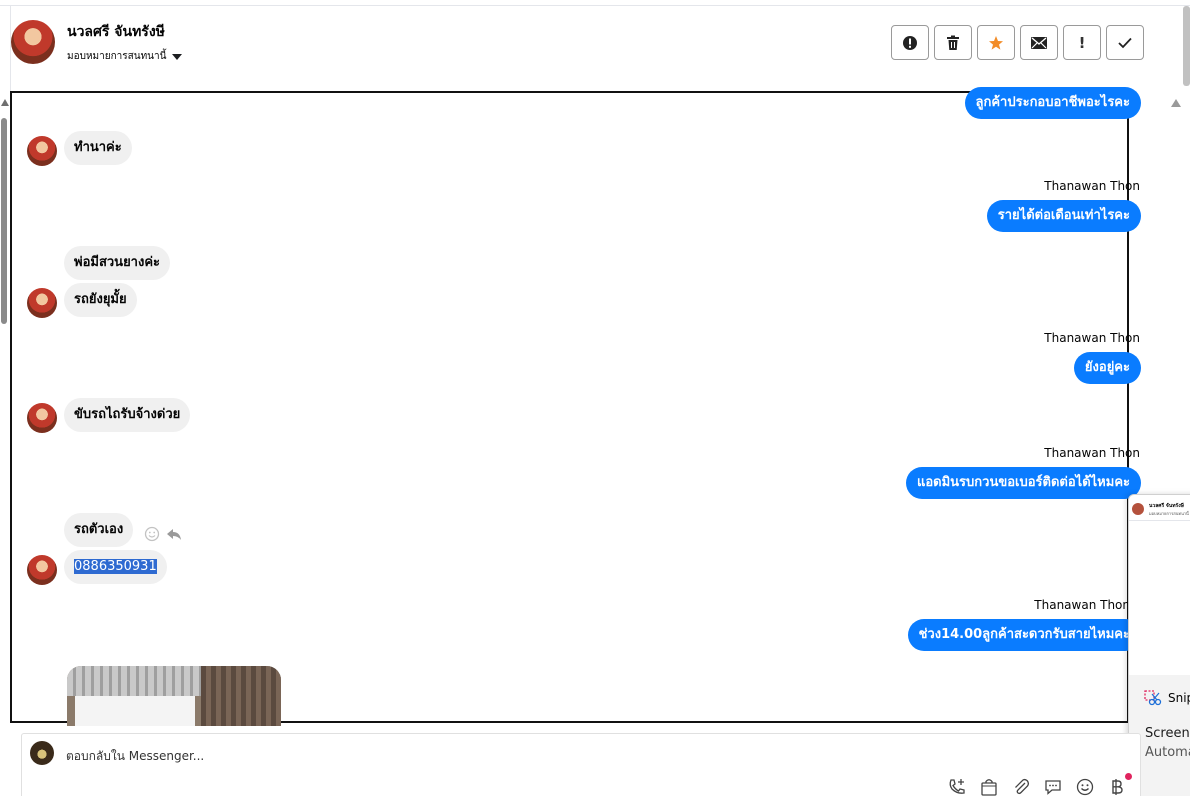 This screenshot has height=796, width=1190. I want to click on shopping-bag-icon, so click(989, 786).